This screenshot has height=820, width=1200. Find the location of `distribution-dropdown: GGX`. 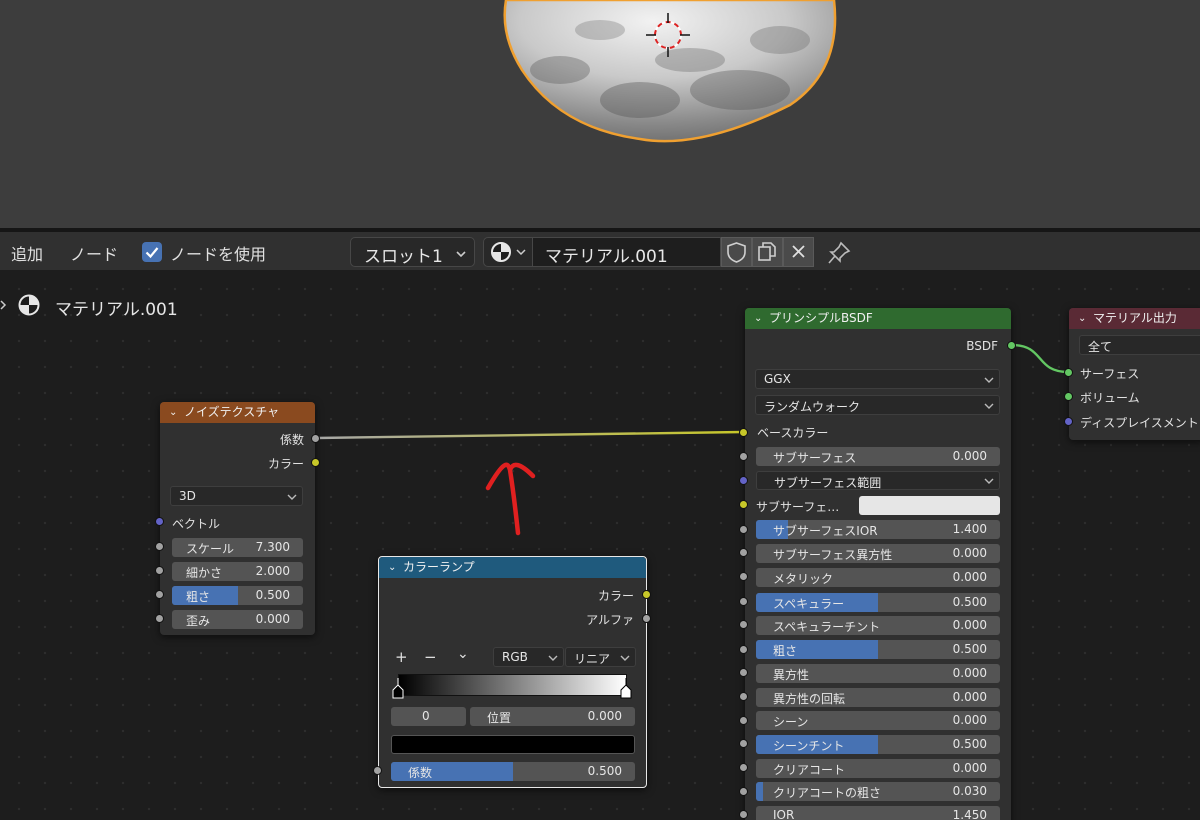

distribution-dropdown: GGX is located at coordinates (877, 379).